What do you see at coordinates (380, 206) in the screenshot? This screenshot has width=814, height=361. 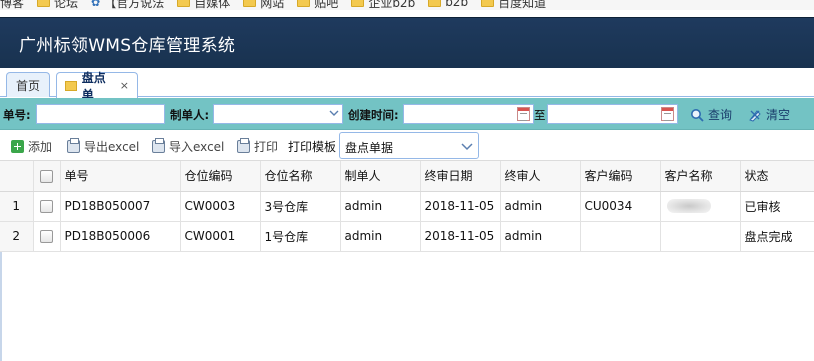 I see `cell-creator: admin` at bounding box center [380, 206].